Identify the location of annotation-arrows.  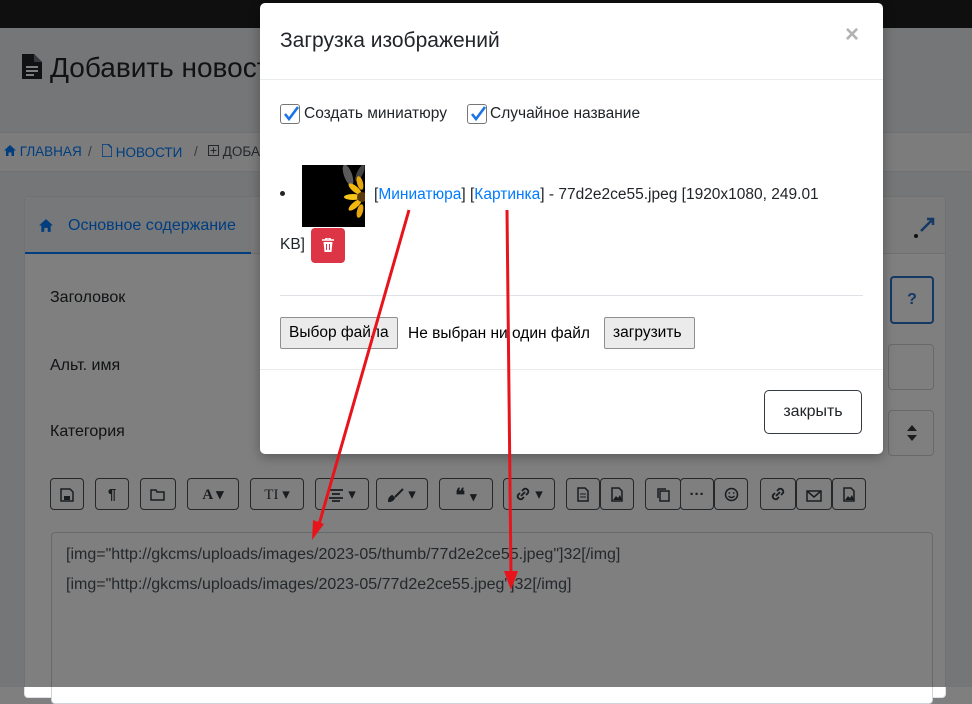
(415, 399).